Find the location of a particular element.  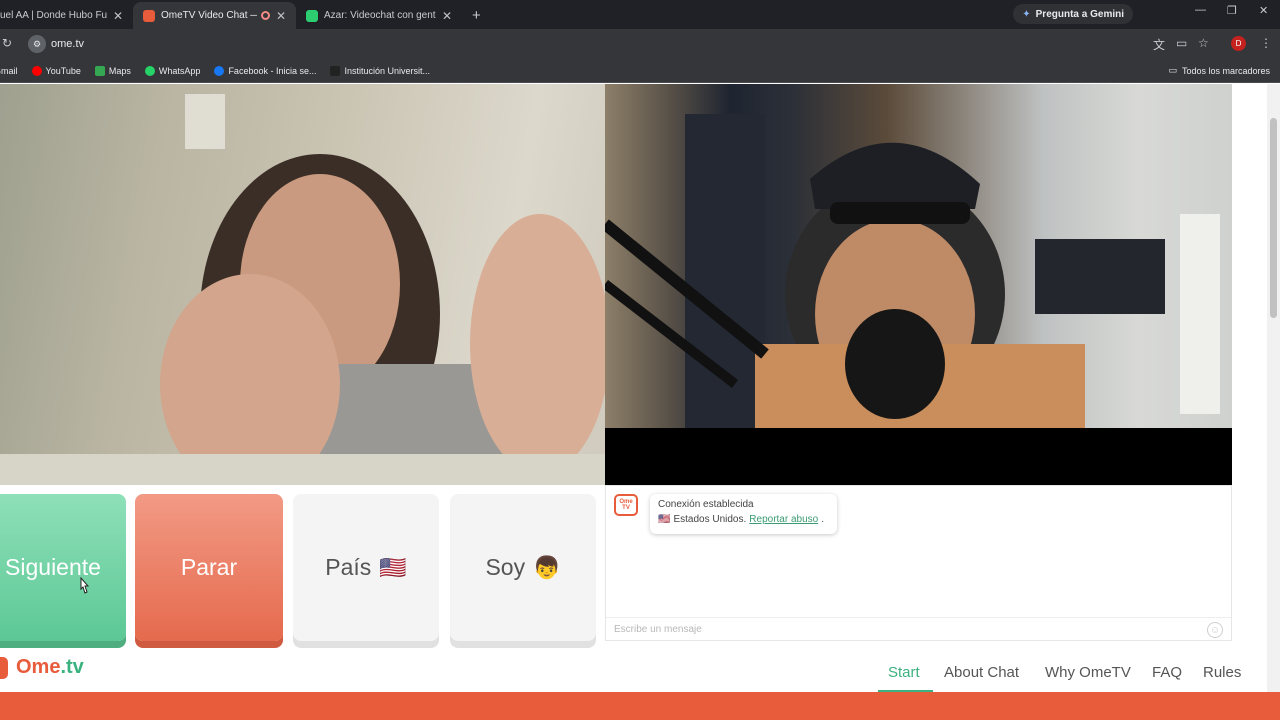

facebook-icon is located at coordinates (219, 70).